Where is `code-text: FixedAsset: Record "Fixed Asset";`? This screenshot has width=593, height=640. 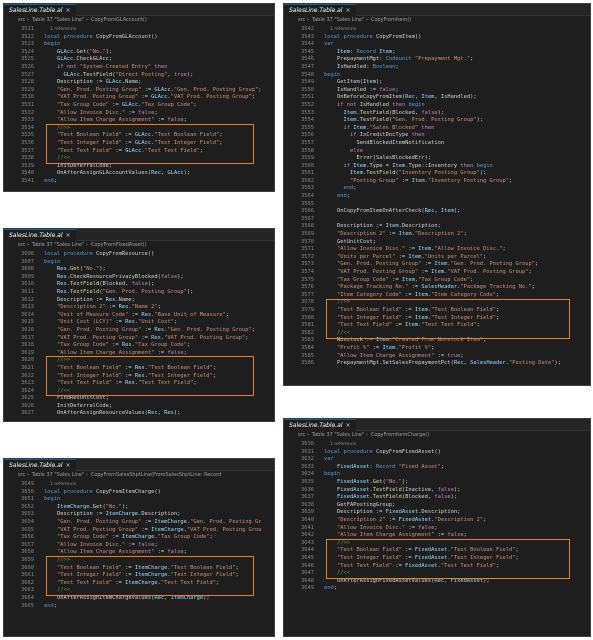
code-text: FixedAsset: Record "Fixed Asset"; is located at coordinates (390, 466).